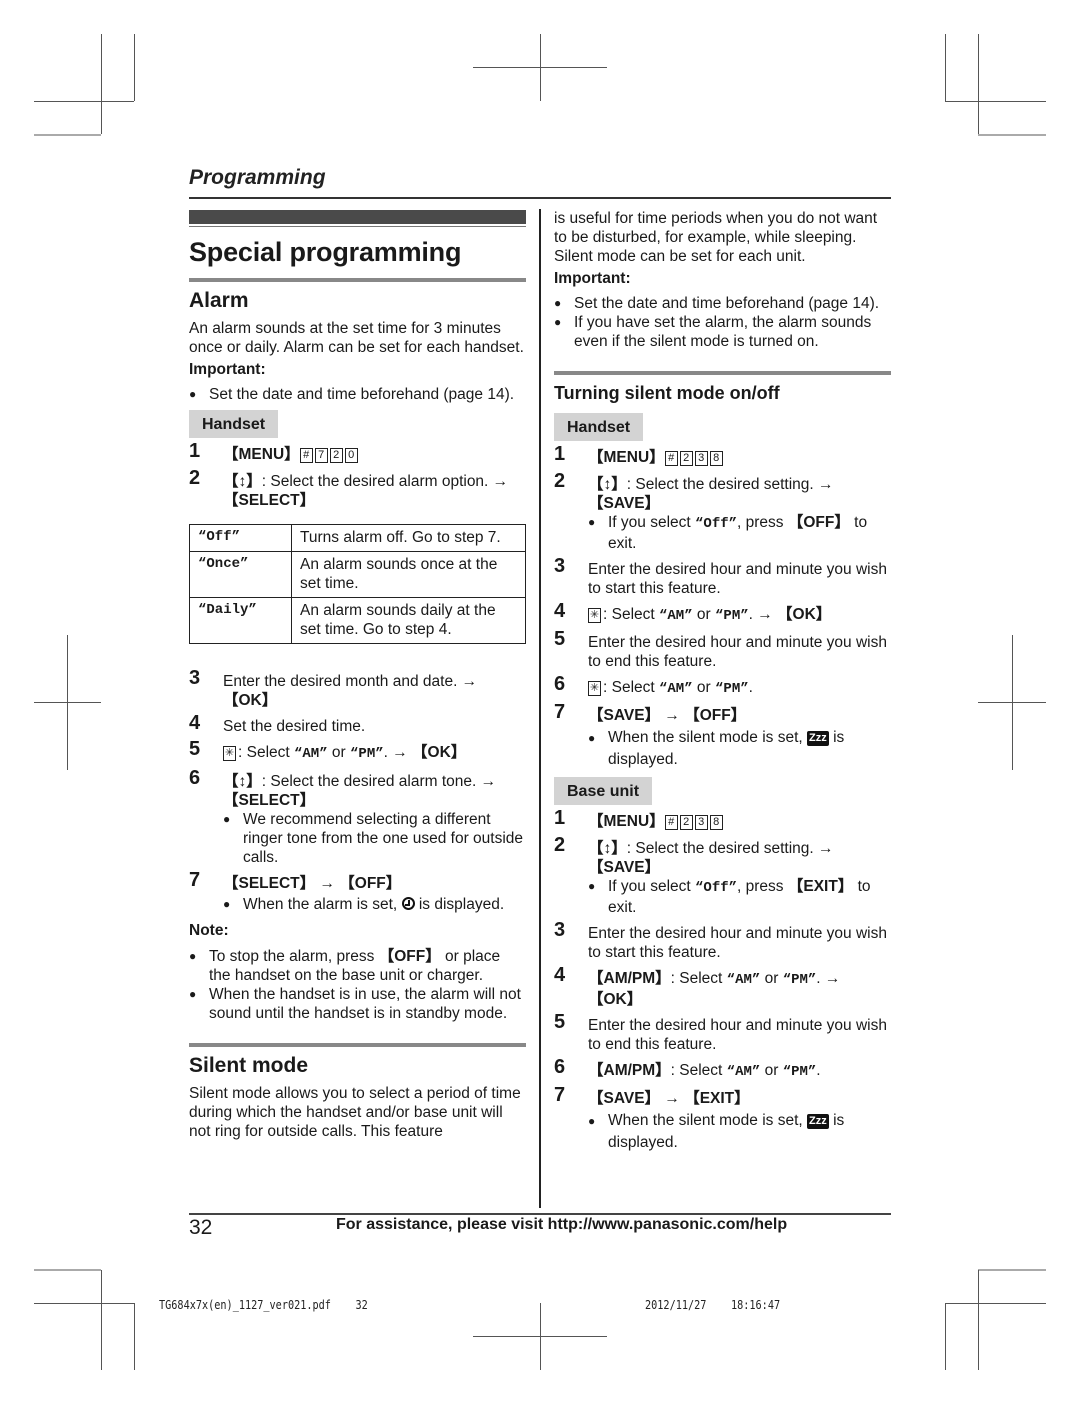 The image size is (1080, 1404). What do you see at coordinates (257, 177) in the screenshot?
I see `running-title: Programming` at bounding box center [257, 177].